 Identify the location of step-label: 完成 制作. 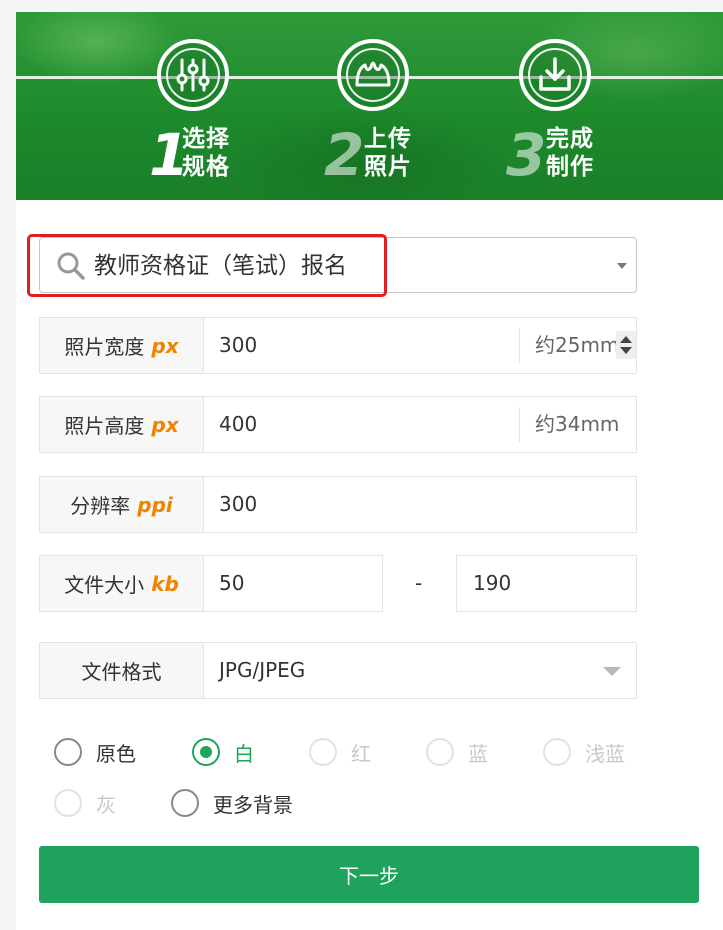
(570, 153).